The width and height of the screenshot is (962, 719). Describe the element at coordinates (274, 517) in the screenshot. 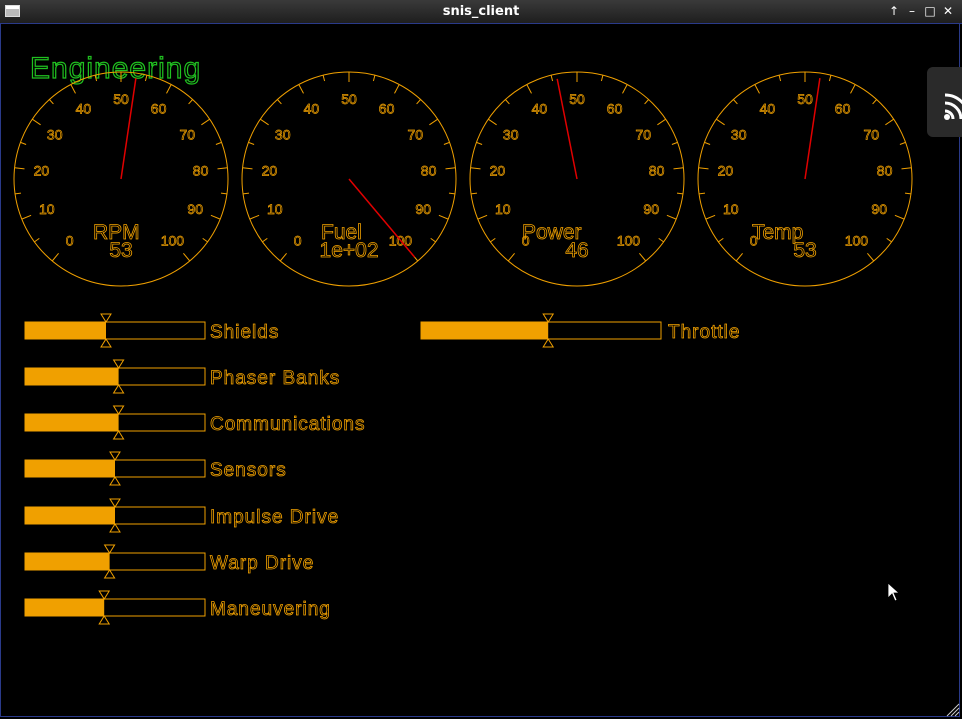

I see `slider-label: Impulse Drive` at that location.